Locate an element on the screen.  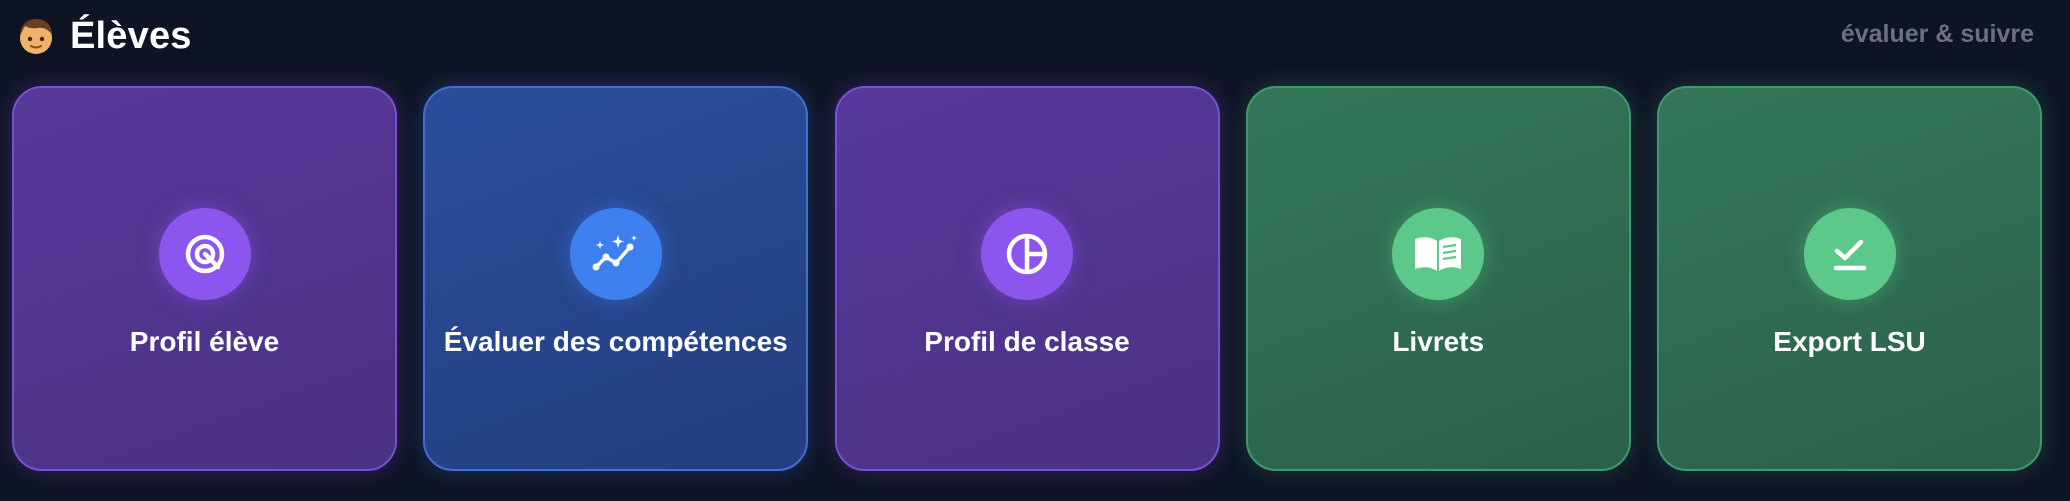
card-profil-eleve: Profil élève is located at coordinates (204, 278).